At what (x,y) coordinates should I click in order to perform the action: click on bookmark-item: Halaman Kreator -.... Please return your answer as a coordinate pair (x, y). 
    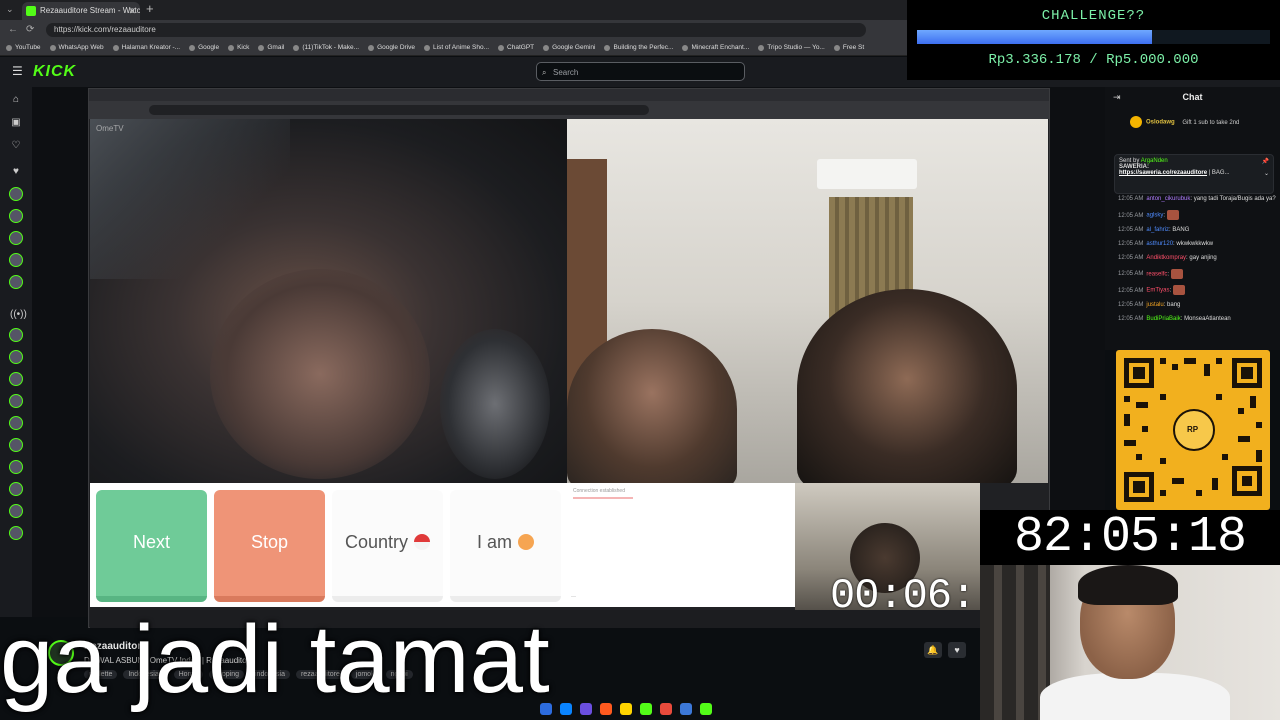
    Looking at the image, I should click on (146, 47).